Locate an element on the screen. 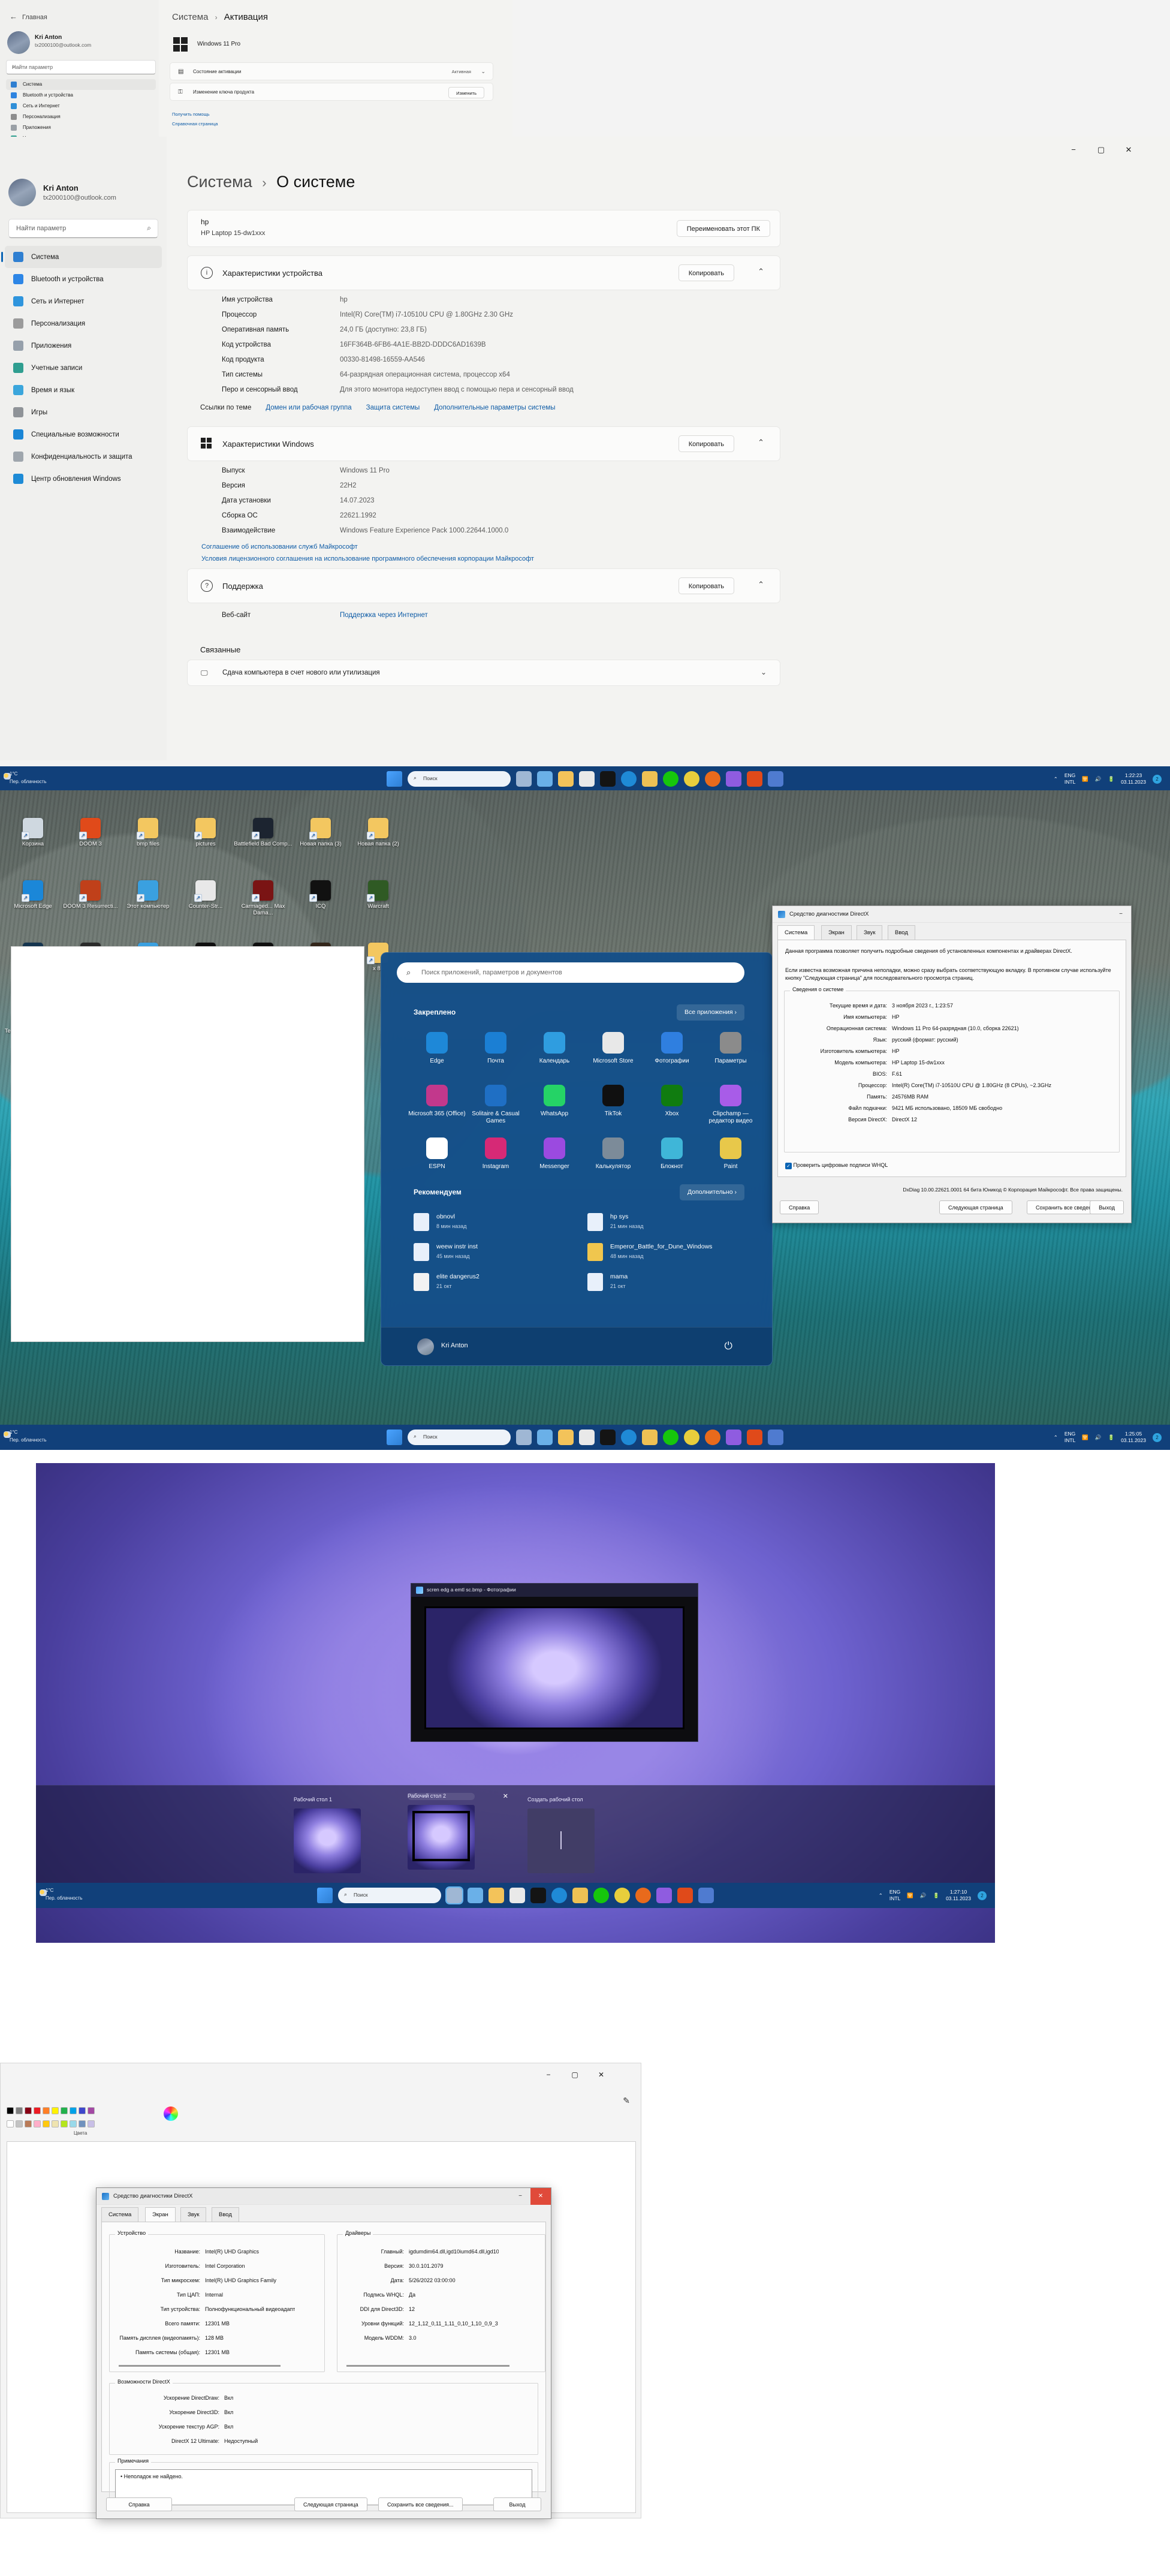 This screenshot has width=1170, height=2576. tray-expand-icon: ⌃ is located at coordinates (1056, 779).